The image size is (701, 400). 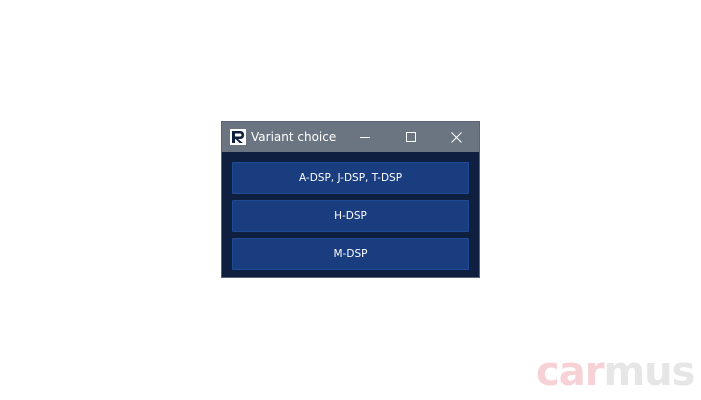 I want to click on maximize-button, so click(x=411, y=137).